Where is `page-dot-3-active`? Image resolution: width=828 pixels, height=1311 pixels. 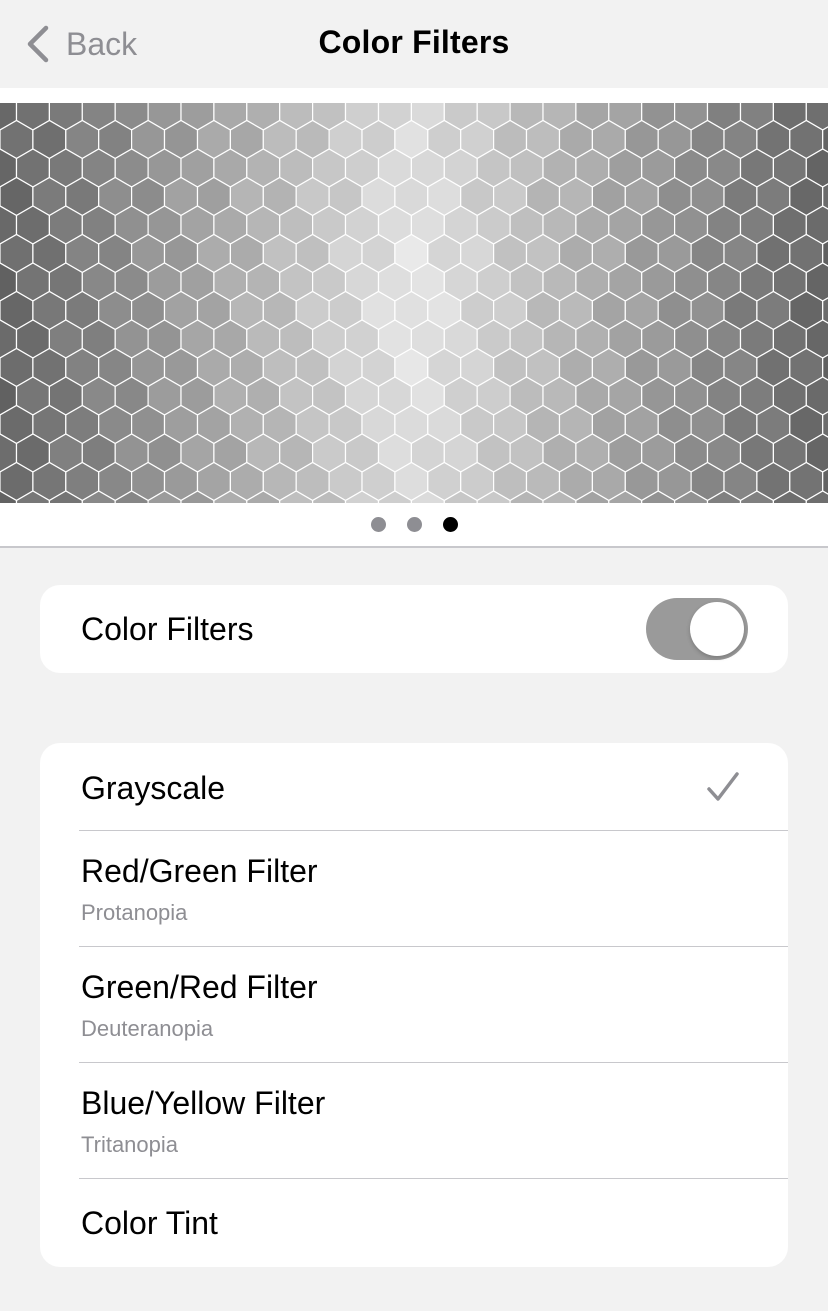
page-dot-3-active is located at coordinates (450, 524).